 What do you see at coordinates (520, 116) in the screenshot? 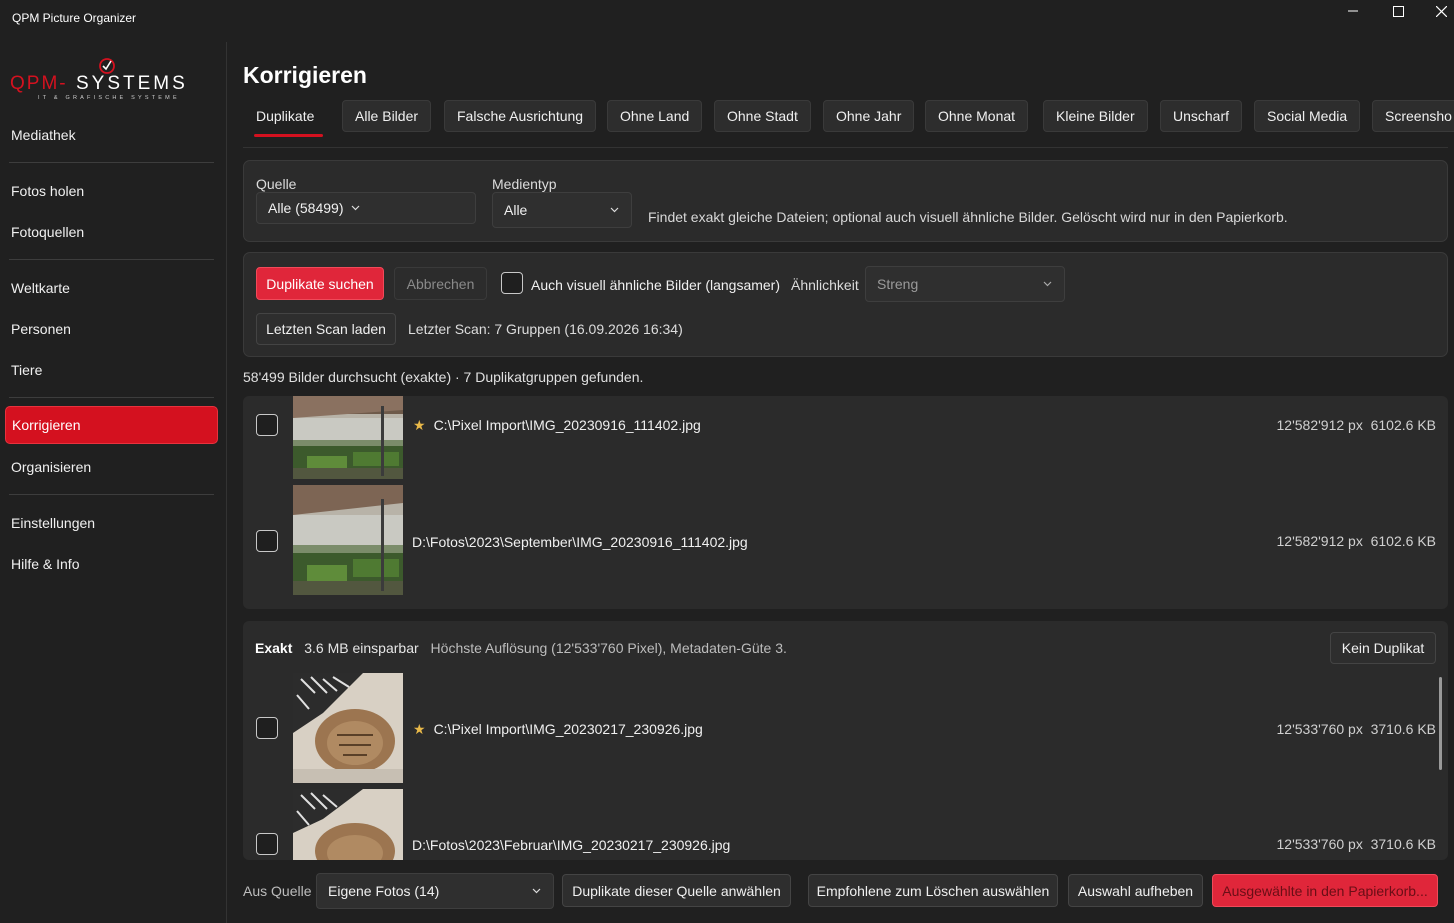
I see `tab-falsche-ausrichtung: Falsche Ausrichtung` at bounding box center [520, 116].